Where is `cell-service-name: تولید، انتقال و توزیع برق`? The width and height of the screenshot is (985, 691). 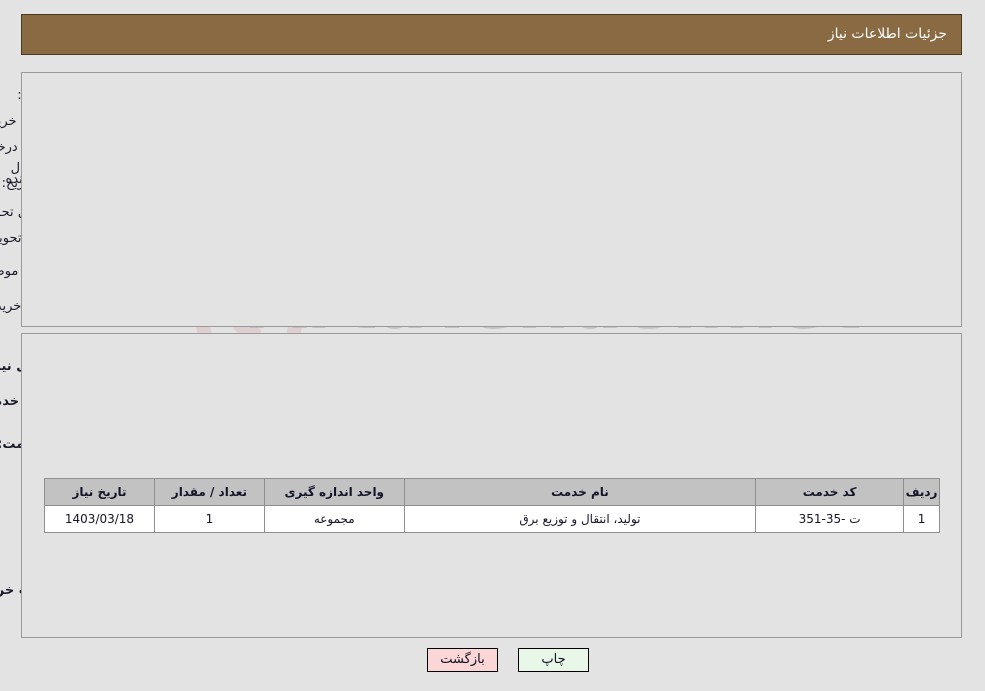 cell-service-name: تولید، انتقال و توزیع برق is located at coordinates (581, 519).